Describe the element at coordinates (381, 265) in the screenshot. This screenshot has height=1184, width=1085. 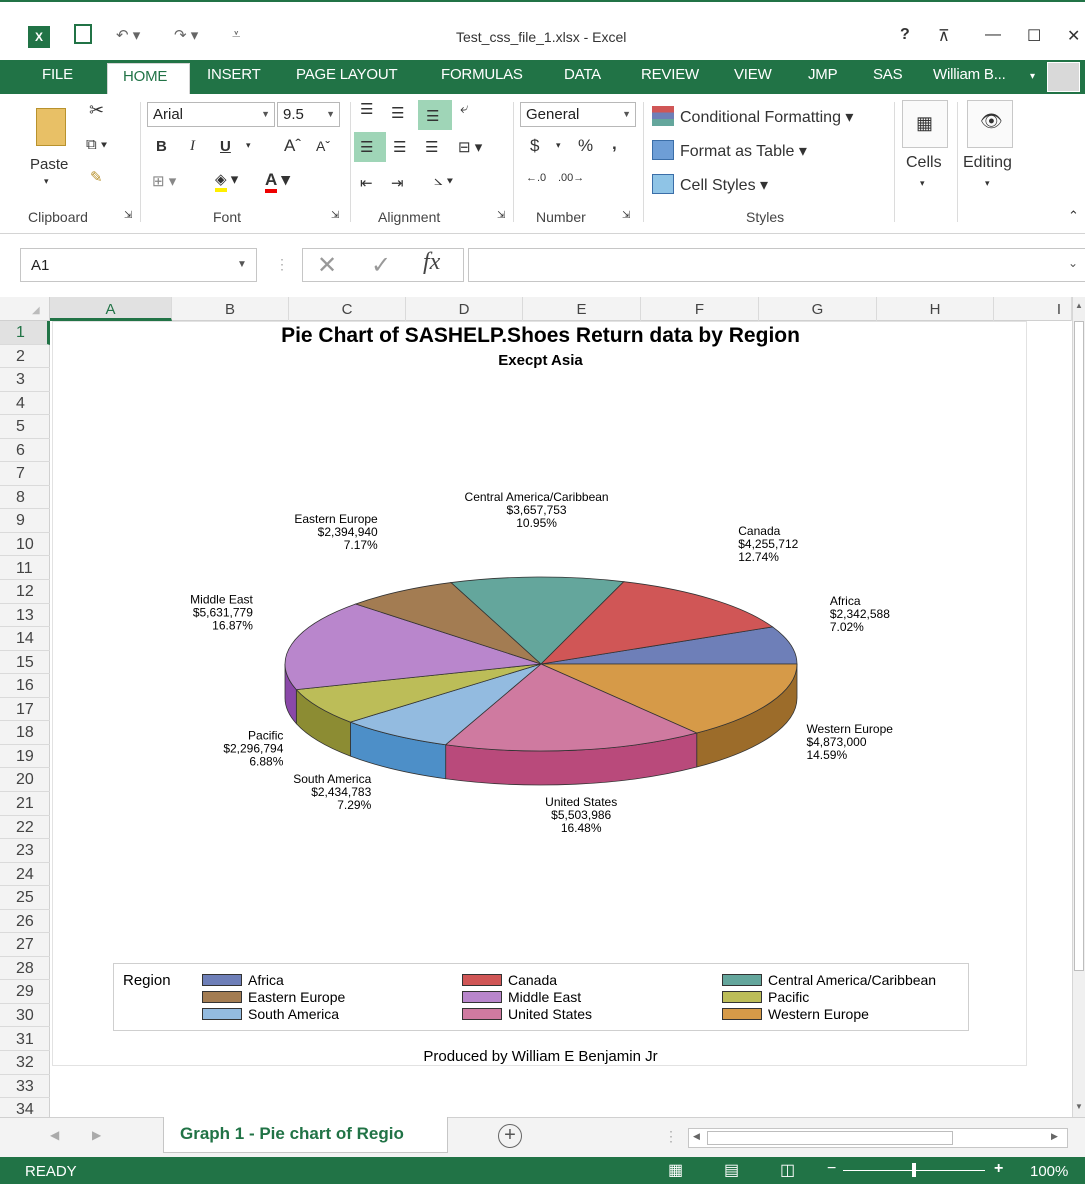
I see `enter-icon: ✓` at that location.